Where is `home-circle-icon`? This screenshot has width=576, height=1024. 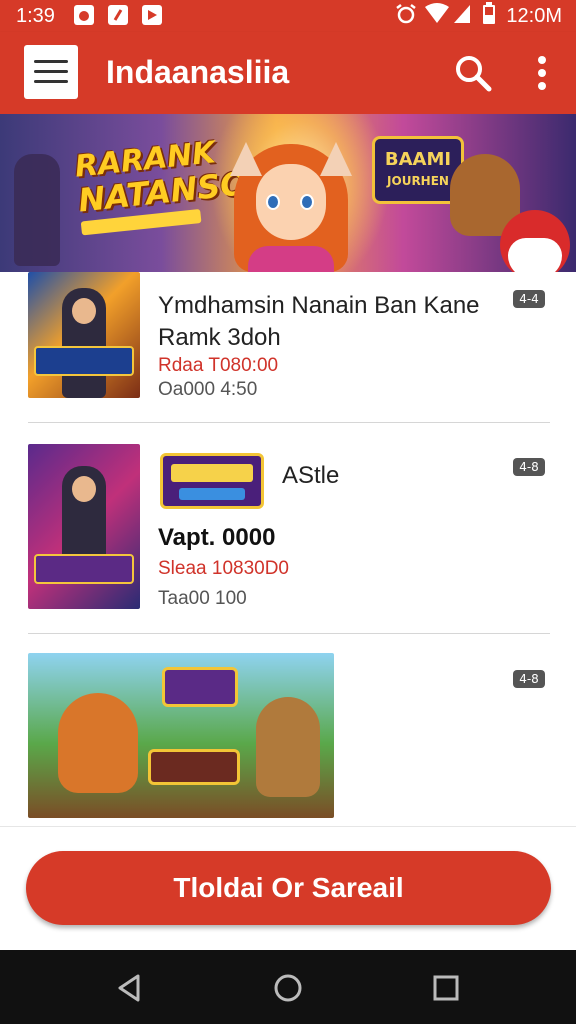
home-circle-icon is located at coordinates (288, 988).